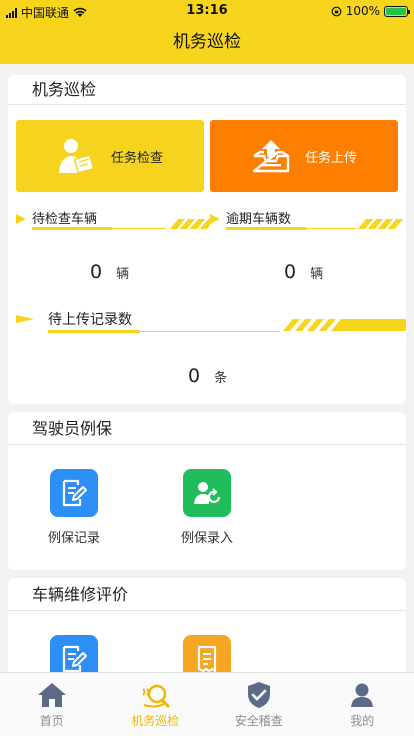 This screenshot has height=736, width=414. Describe the element at coordinates (207, 376) in the screenshot. I see `pending-upload-value-row: 0 条` at that location.